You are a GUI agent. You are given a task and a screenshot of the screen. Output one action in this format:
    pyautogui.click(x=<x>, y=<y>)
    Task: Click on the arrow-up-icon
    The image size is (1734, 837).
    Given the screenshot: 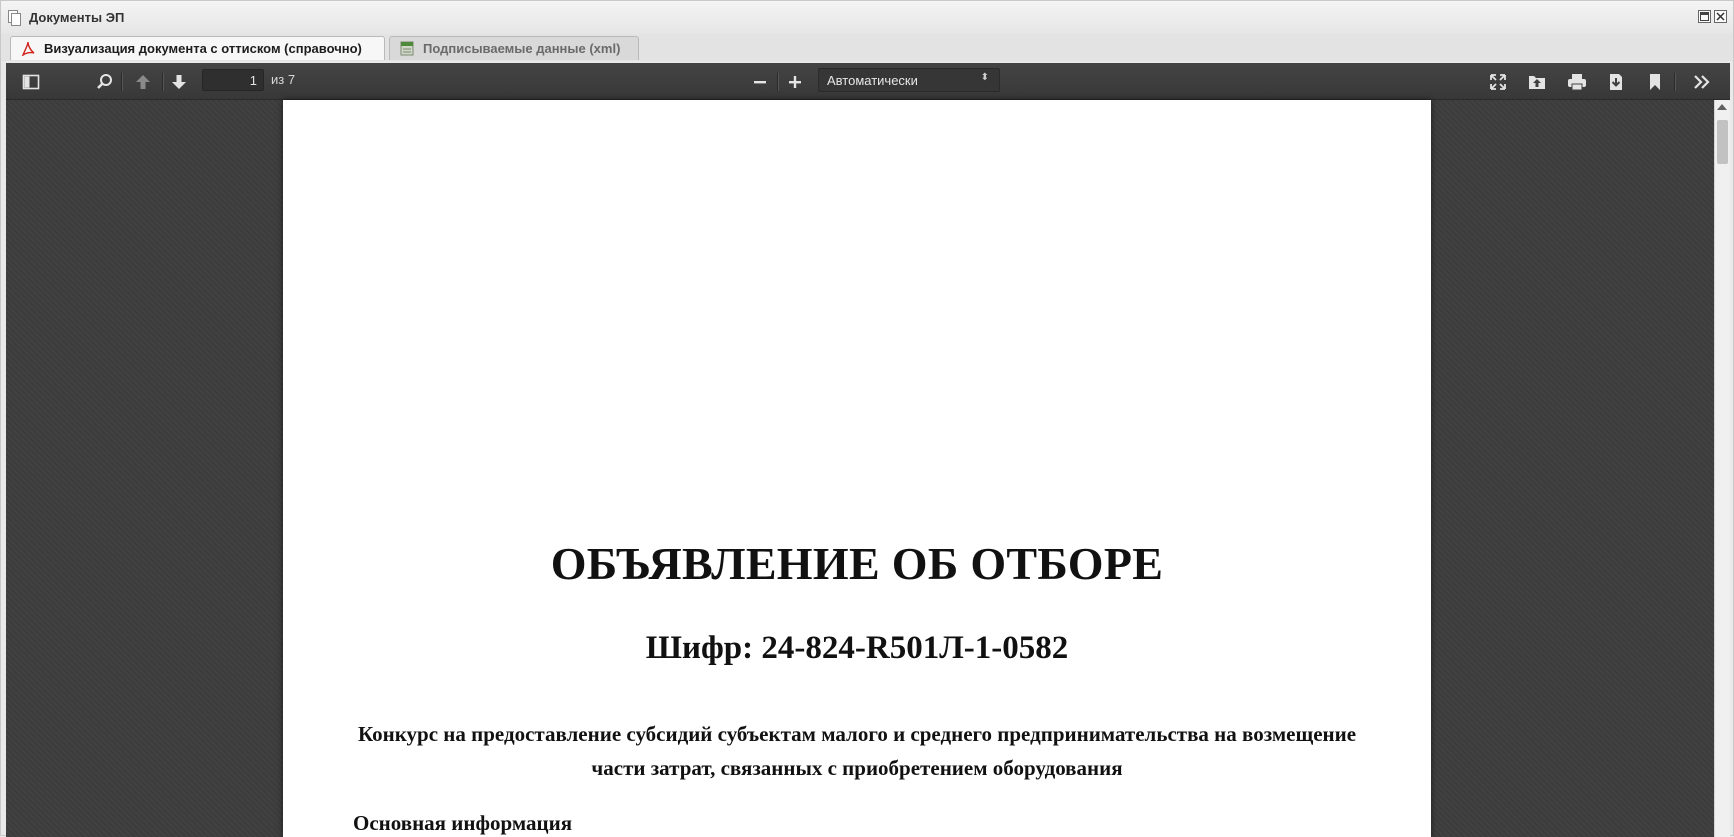 What is the action you would take?
    pyautogui.click(x=143, y=82)
    